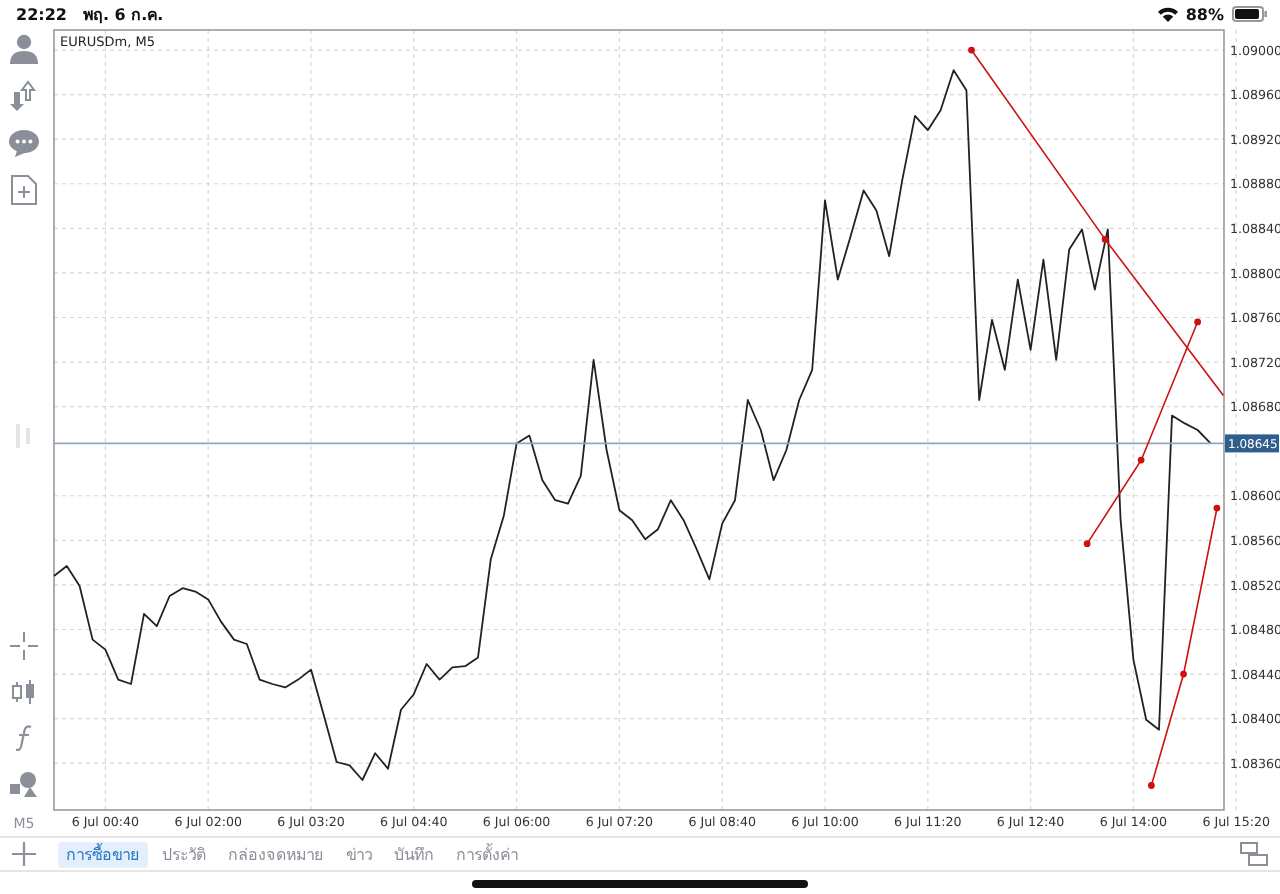  What do you see at coordinates (640, 883) in the screenshot?
I see `home-indicator` at bounding box center [640, 883].